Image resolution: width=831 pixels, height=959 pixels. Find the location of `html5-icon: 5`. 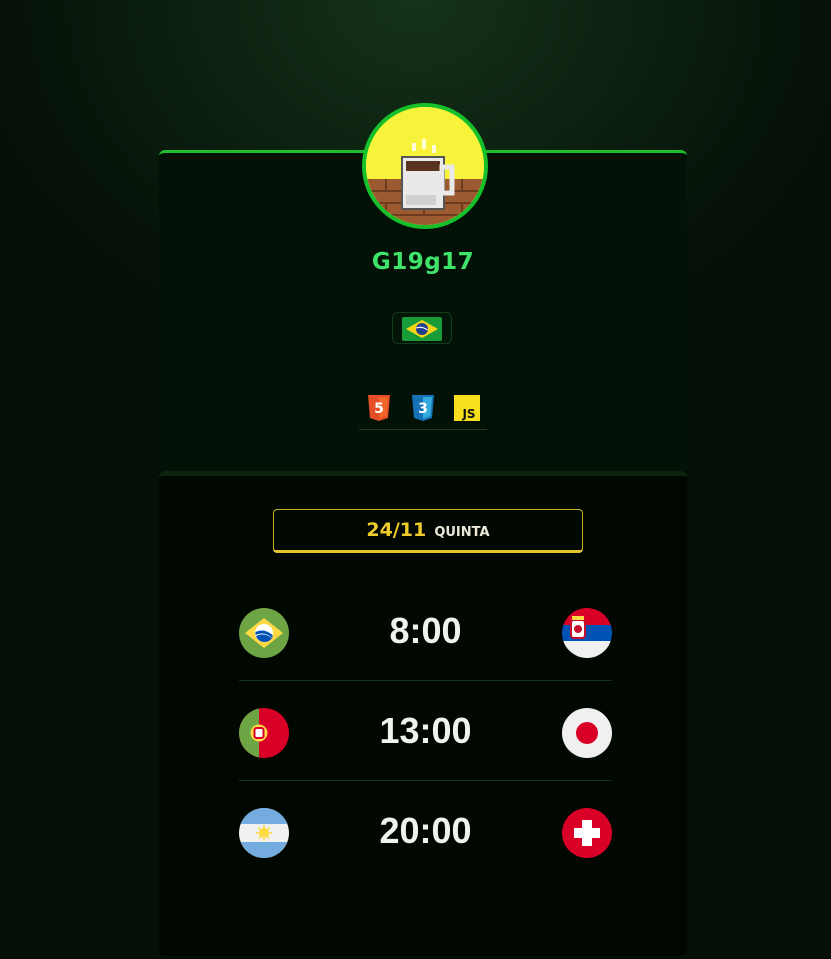

html5-icon: 5 is located at coordinates (379, 408).